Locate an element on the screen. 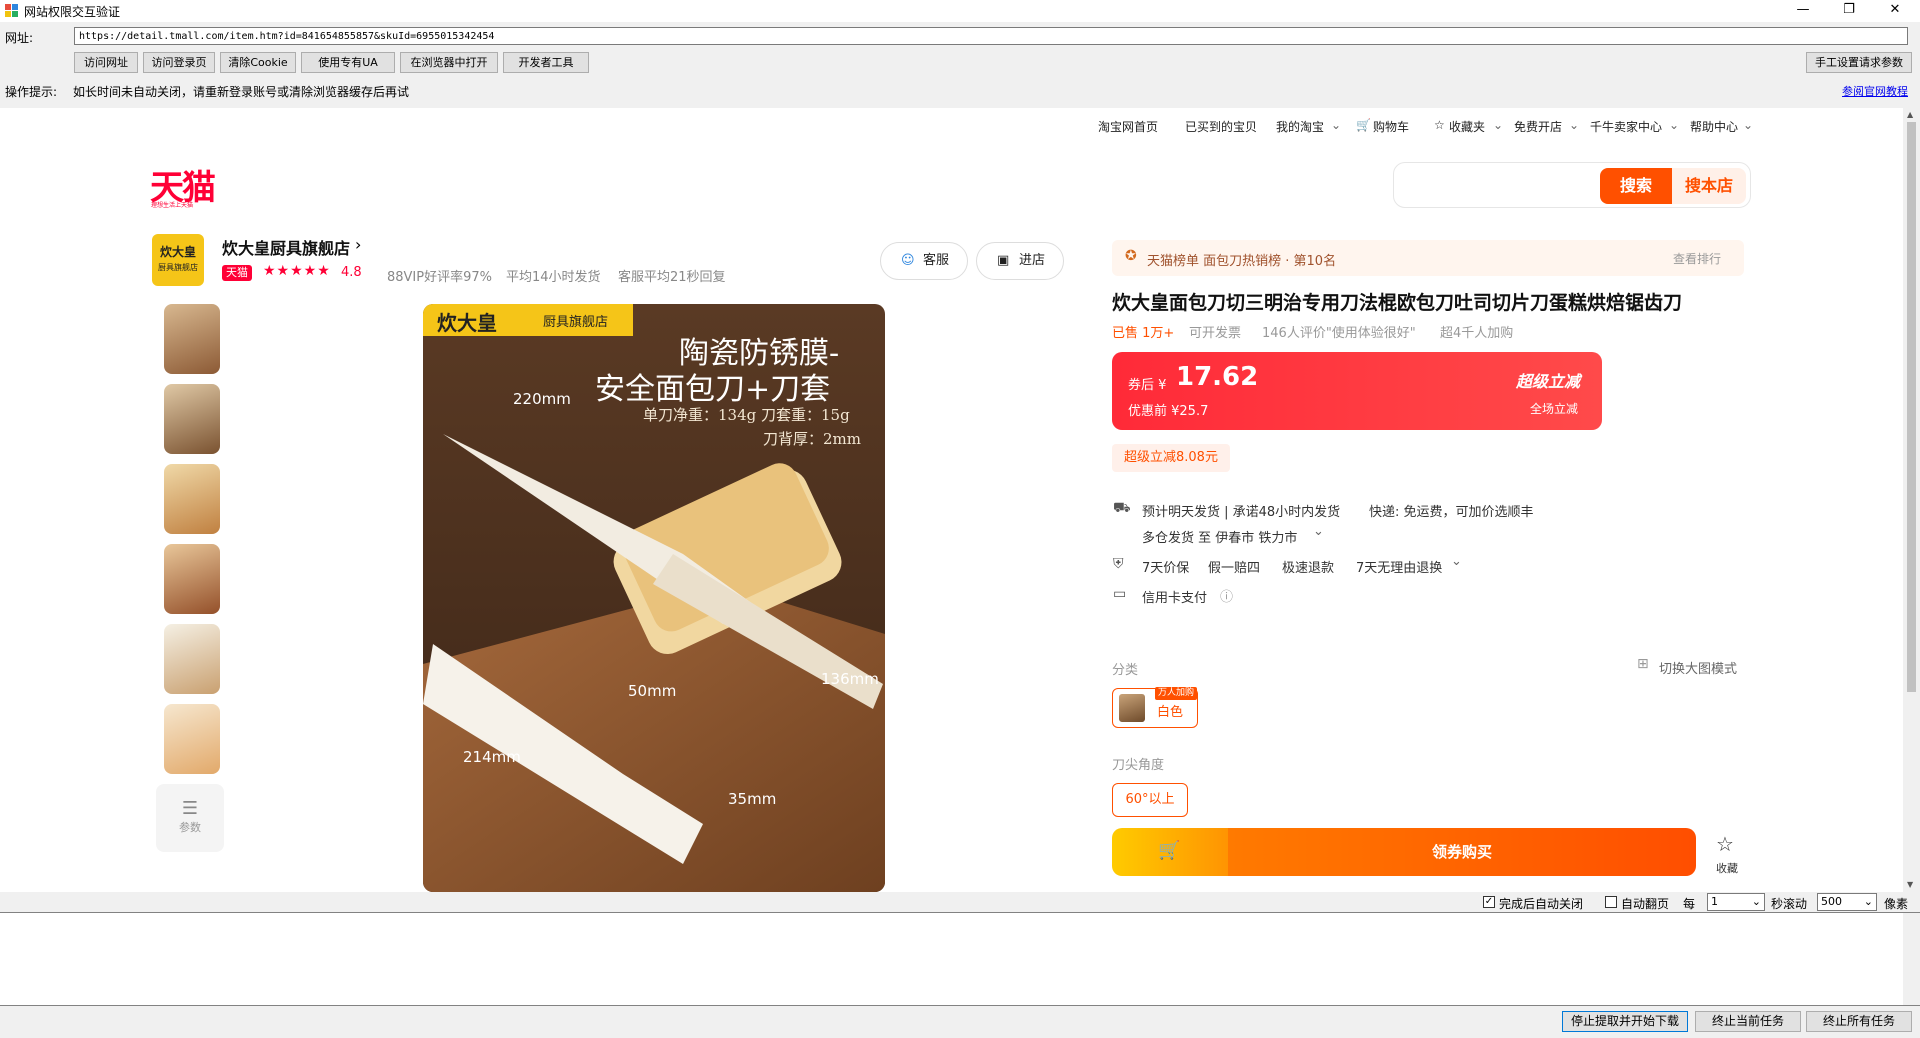 The height and width of the screenshot is (1038, 1920). scrollbar-thumb is located at coordinates (1911, 407).